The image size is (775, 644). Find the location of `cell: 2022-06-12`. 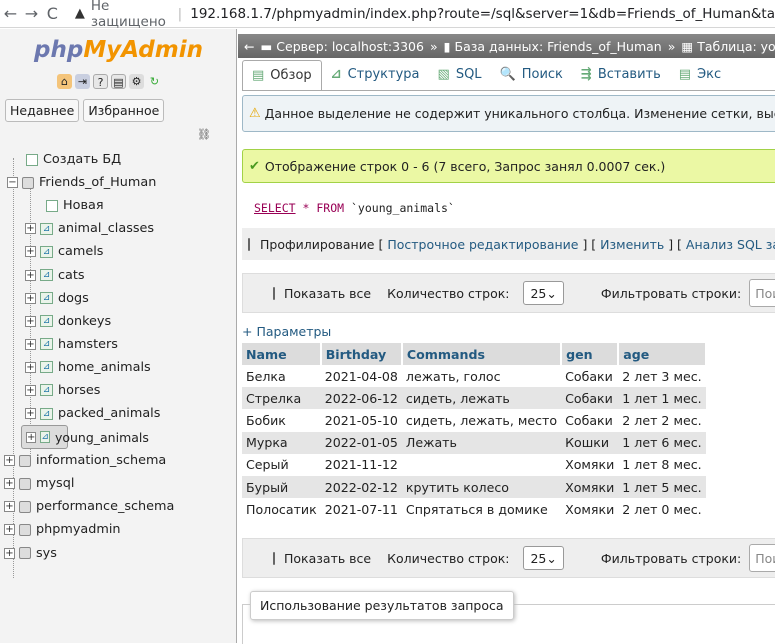

cell: 2022-06-12 is located at coordinates (361, 398).